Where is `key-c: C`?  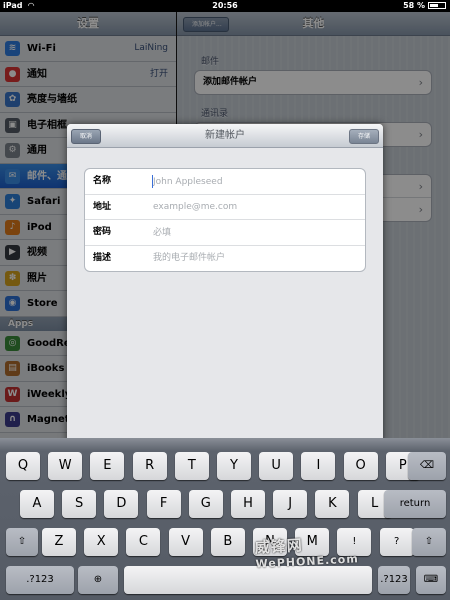 key-c: C is located at coordinates (143, 542).